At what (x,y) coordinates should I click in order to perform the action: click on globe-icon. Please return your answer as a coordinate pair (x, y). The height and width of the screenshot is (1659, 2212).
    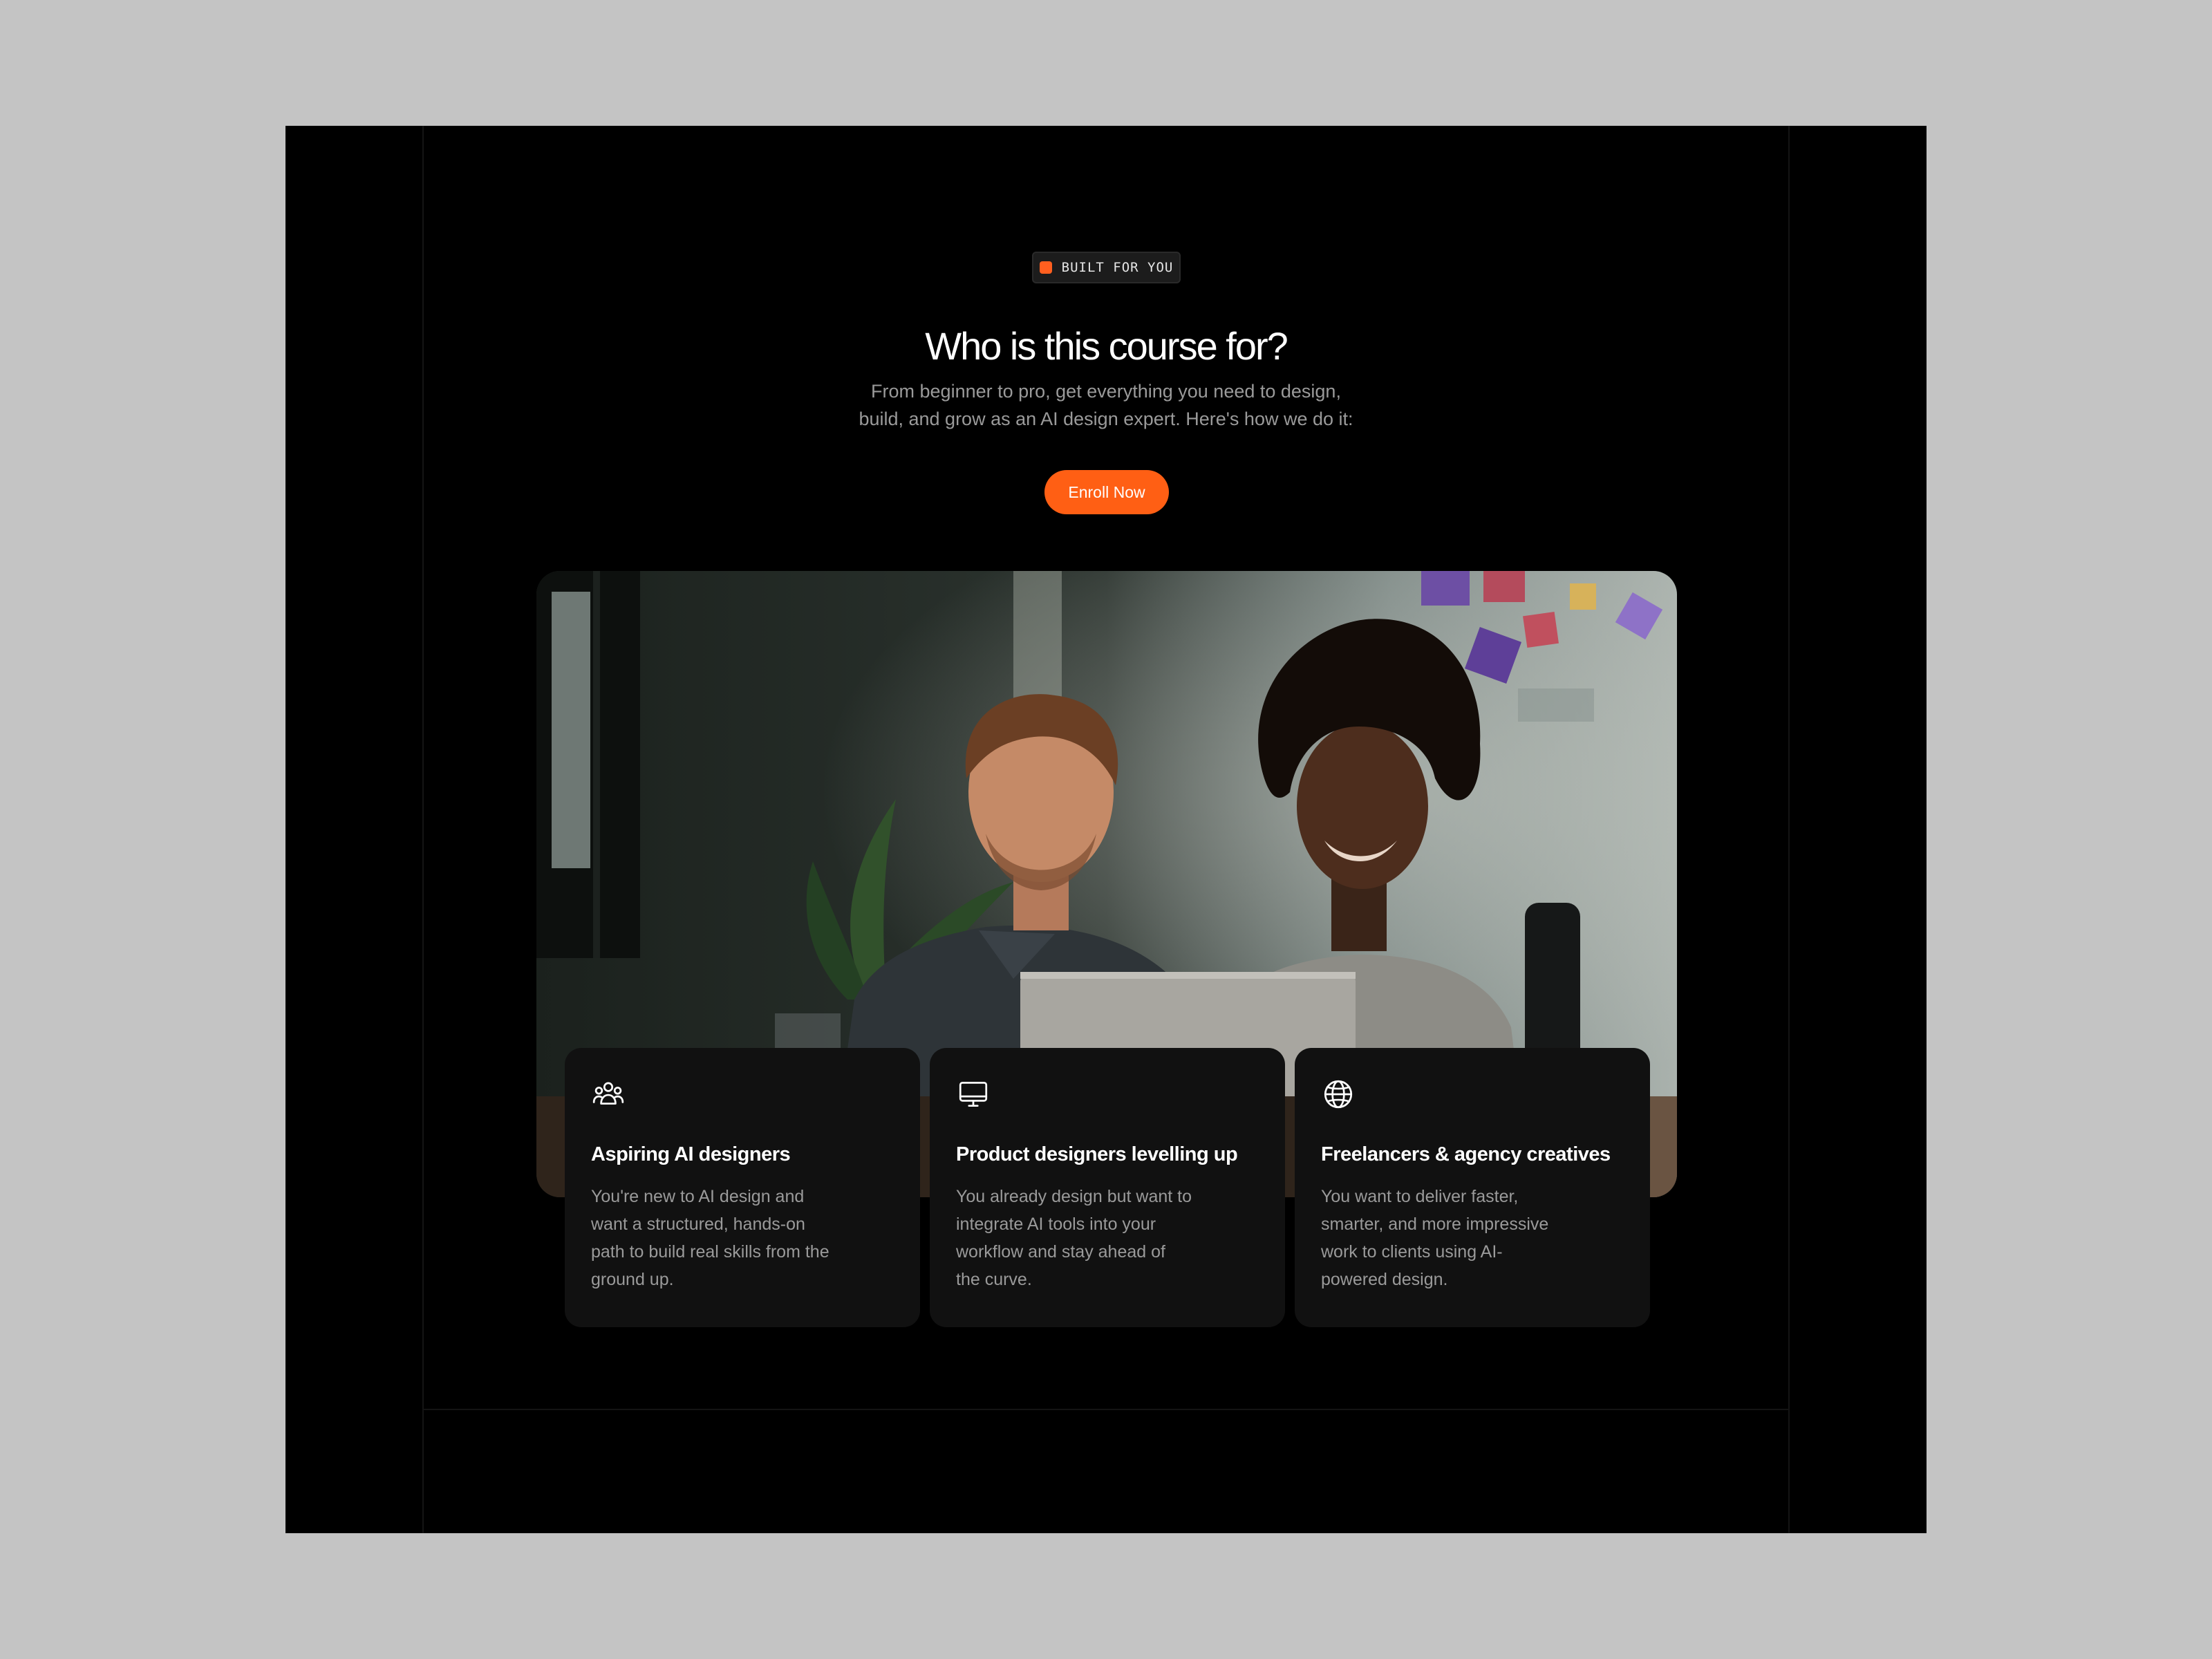
    Looking at the image, I should click on (1338, 1094).